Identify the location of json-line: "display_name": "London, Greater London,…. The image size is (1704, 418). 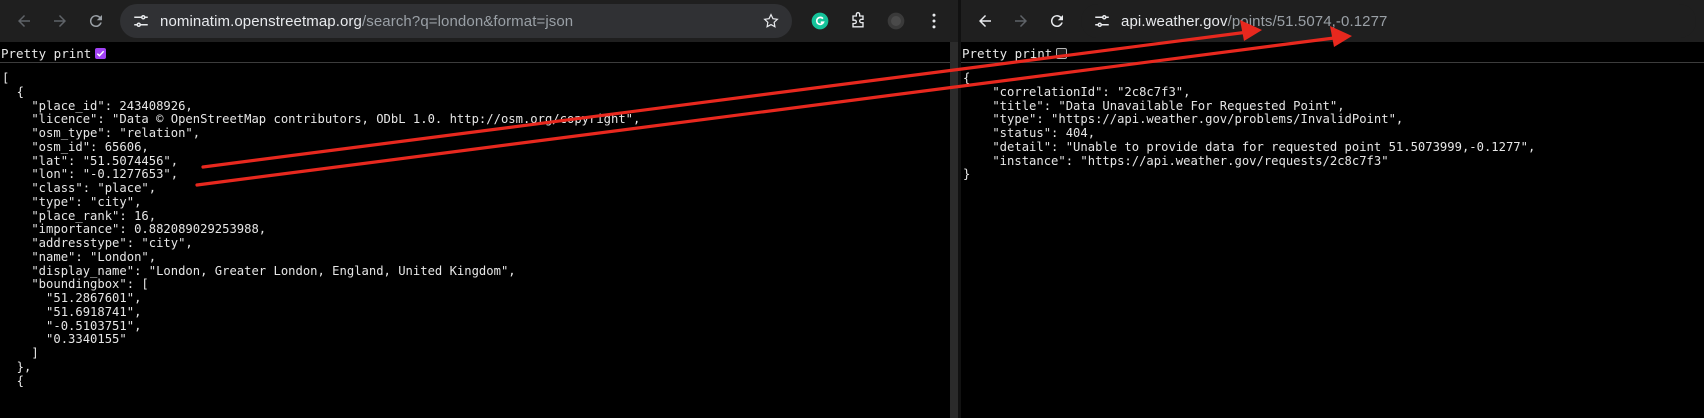
(259, 270).